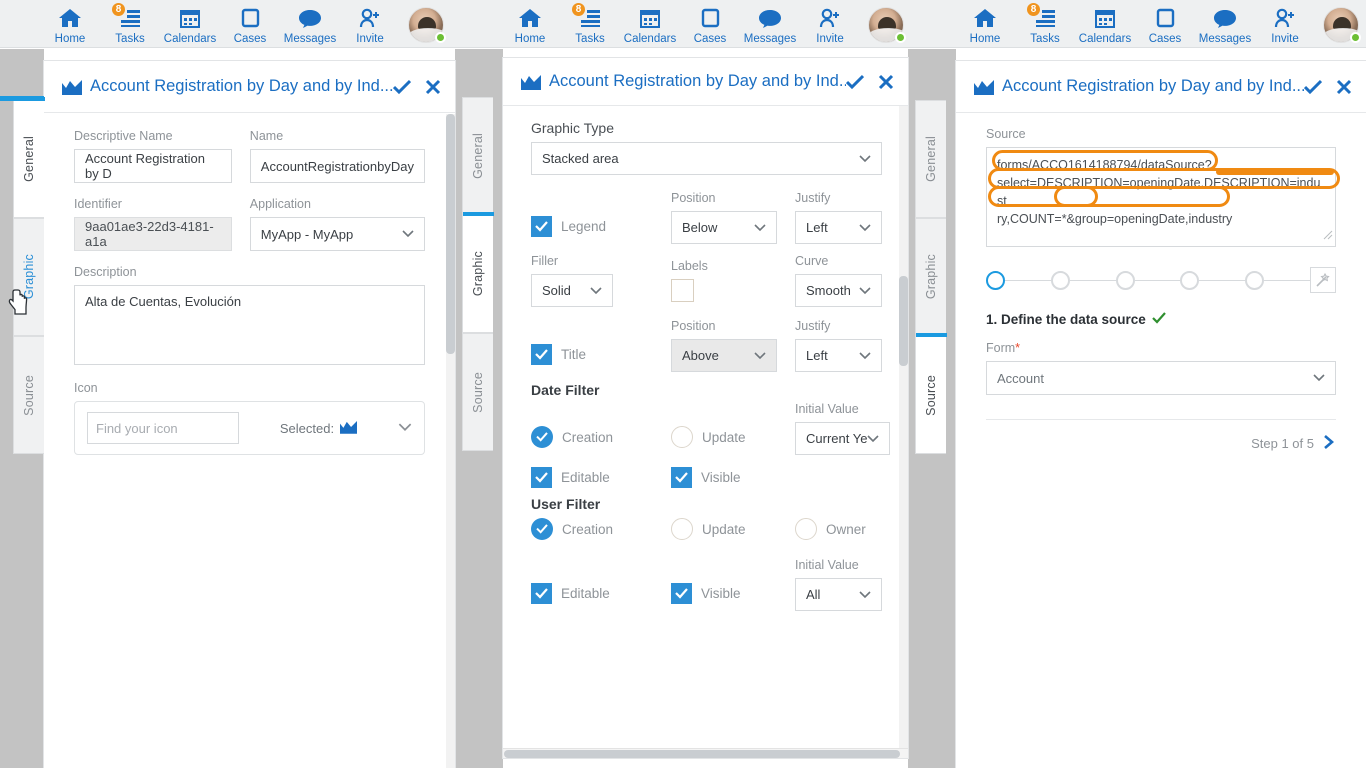  Describe the element at coordinates (1285, 38) in the screenshot. I see `nav-label-invite: Invite` at that location.